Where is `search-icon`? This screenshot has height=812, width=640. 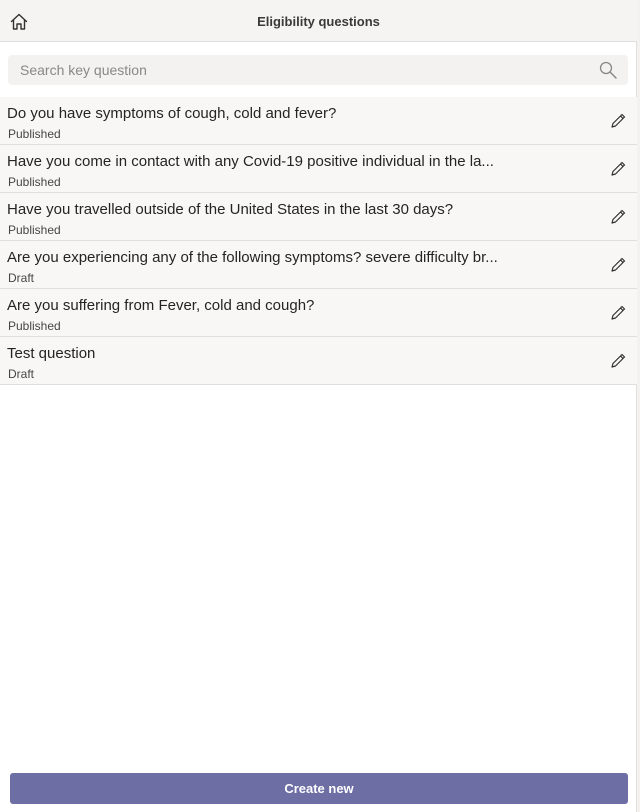 search-icon is located at coordinates (608, 70).